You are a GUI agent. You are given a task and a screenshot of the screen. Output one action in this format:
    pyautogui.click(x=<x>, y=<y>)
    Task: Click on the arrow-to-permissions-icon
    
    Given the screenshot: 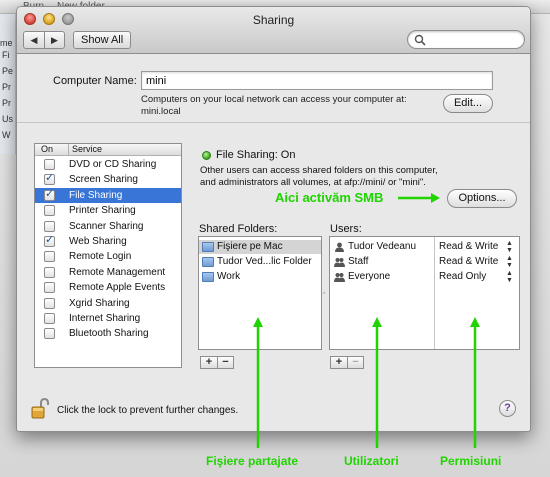 What is the action you would take?
    pyautogui.click(x=475, y=382)
    